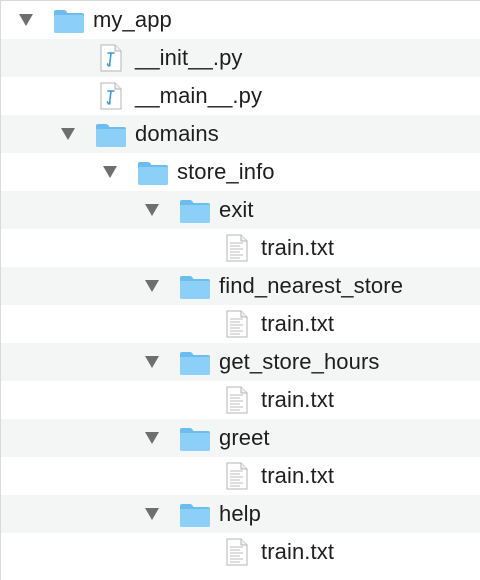 Image resolution: width=480 pixels, height=580 pixels. I want to click on tree-item-label: my_app, so click(132, 19).